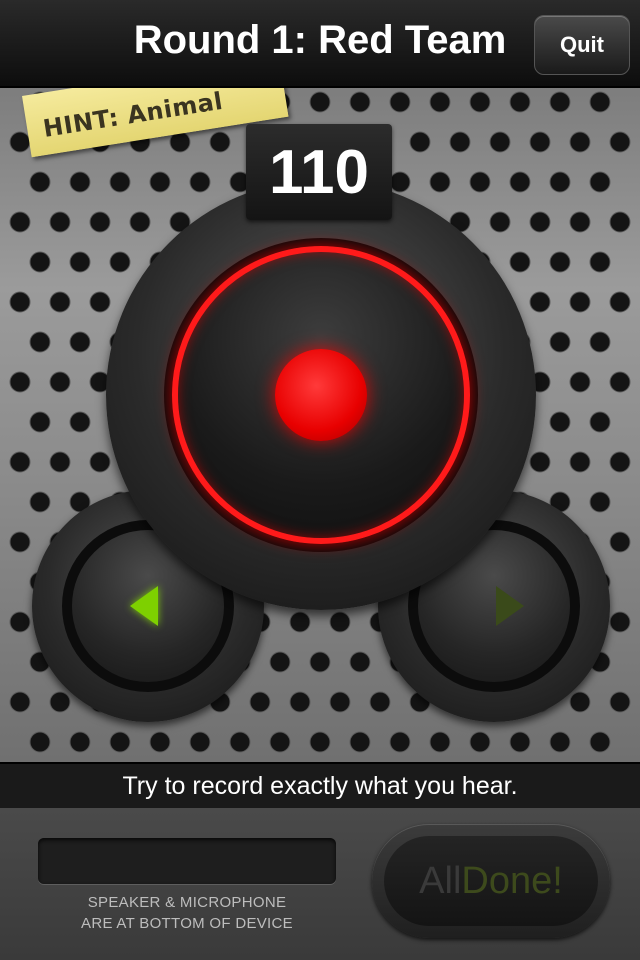  I want to click on record-ring-red, so click(321, 395).